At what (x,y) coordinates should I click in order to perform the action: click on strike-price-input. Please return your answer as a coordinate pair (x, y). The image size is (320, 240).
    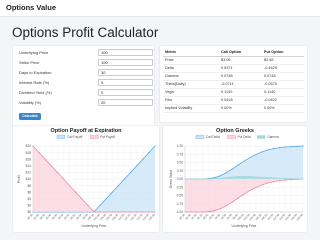
    Looking at the image, I should click on (125, 62).